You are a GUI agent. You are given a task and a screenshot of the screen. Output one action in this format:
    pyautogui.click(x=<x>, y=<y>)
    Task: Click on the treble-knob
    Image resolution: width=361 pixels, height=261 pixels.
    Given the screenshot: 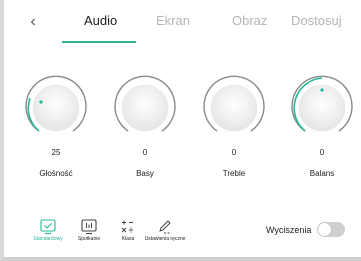 What is the action you would take?
    pyautogui.click(x=234, y=107)
    